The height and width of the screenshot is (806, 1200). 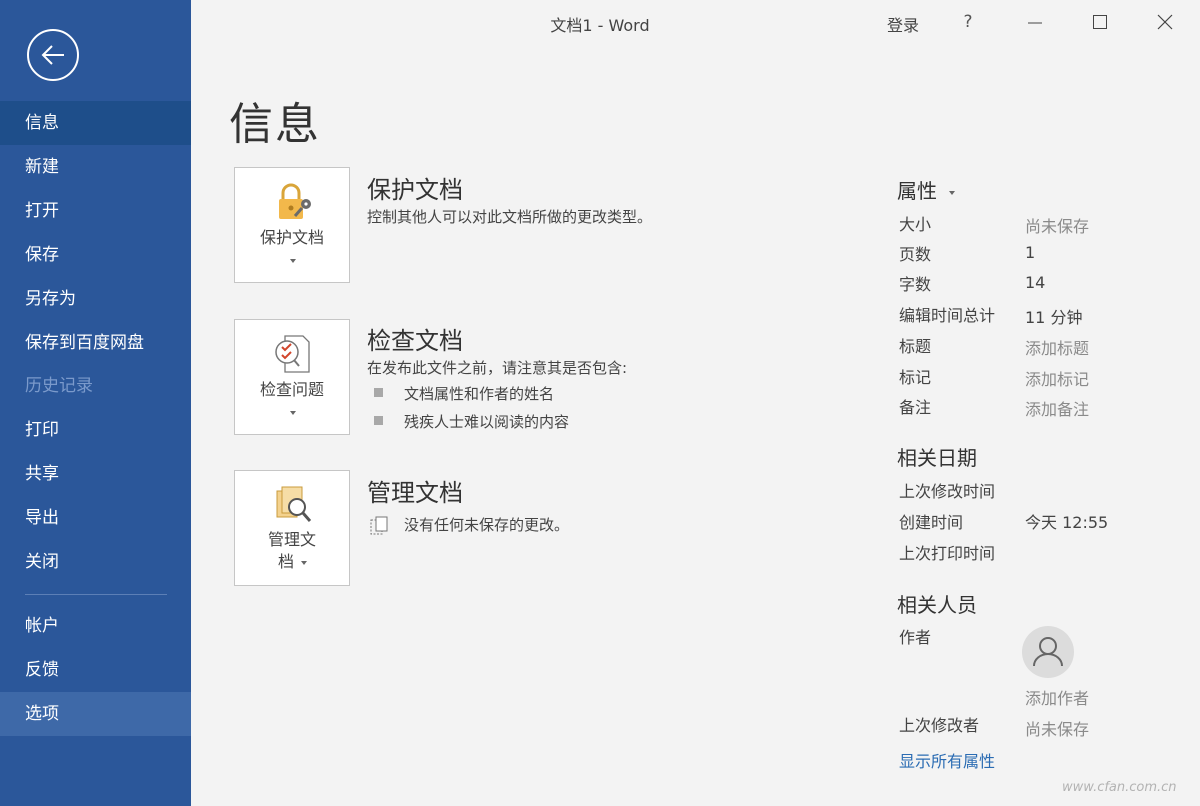 What do you see at coordinates (510, 217) in the screenshot?
I see `protect-document-description: 控制其他人可以对此文档所做的更改类型。` at bounding box center [510, 217].